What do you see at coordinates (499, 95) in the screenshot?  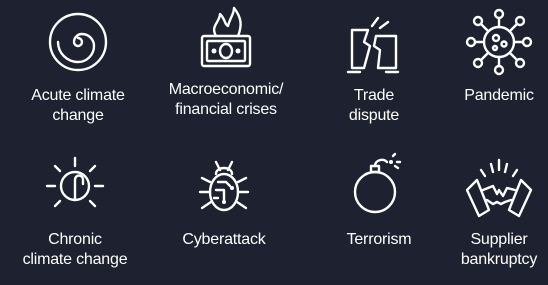 I see `tile-label: Pandemic` at bounding box center [499, 95].